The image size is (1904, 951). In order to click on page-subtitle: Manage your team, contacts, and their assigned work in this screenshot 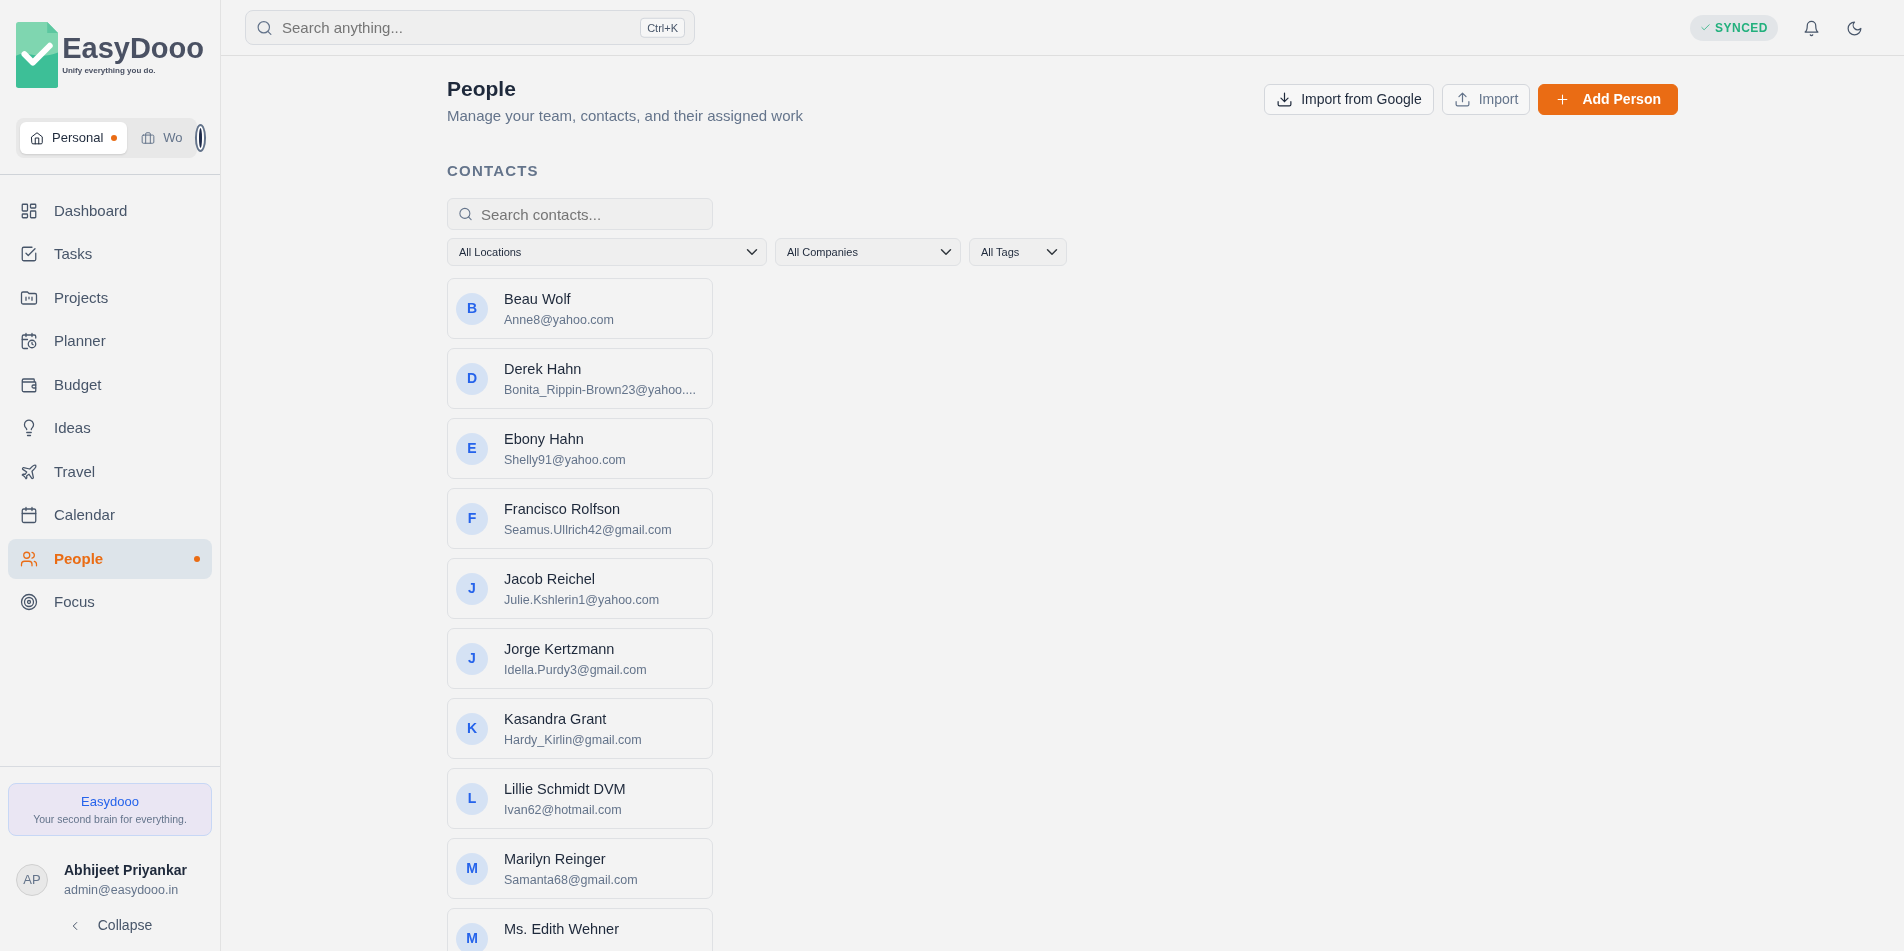, I will do `click(625, 116)`.